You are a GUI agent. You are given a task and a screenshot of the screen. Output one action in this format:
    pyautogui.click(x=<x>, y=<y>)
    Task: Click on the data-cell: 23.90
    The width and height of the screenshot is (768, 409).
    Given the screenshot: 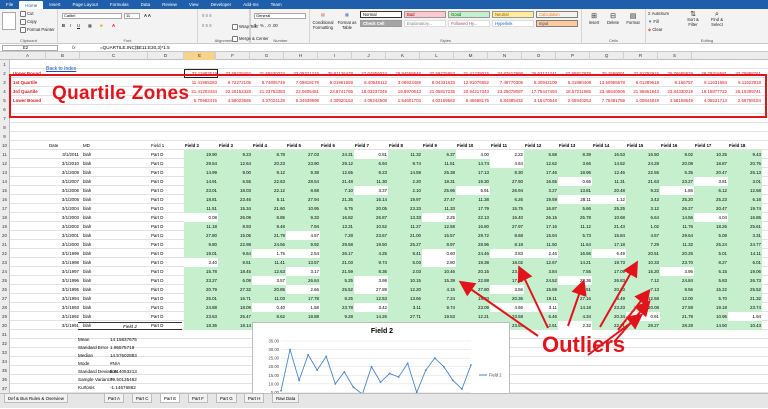 What is the action you would take?
    pyautogui.click(x=303, y=163)
    